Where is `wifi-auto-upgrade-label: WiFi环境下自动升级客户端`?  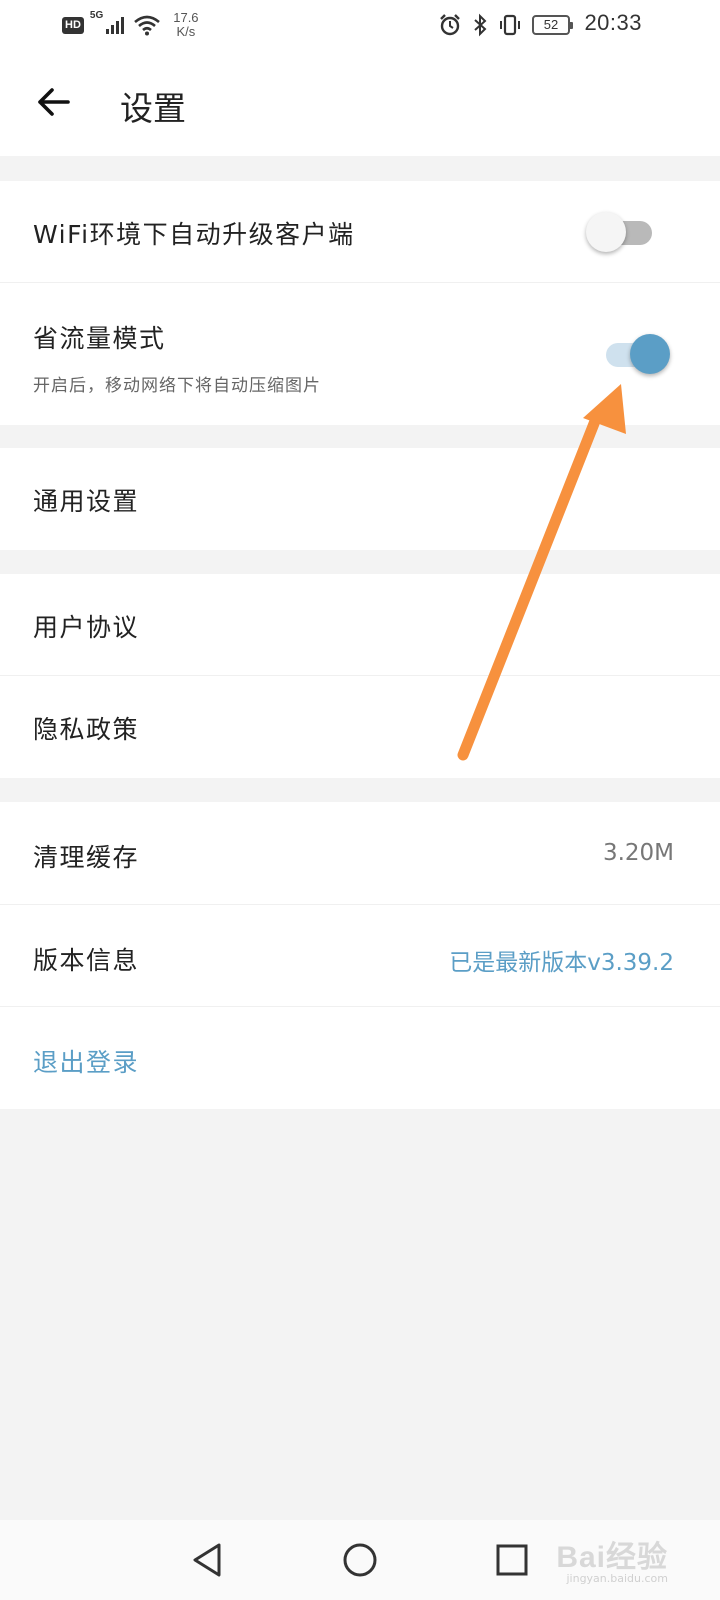 wifi-auto-upgrade-label: WiFi环境下自动升级客户端 is located at coordinates (194, 234).